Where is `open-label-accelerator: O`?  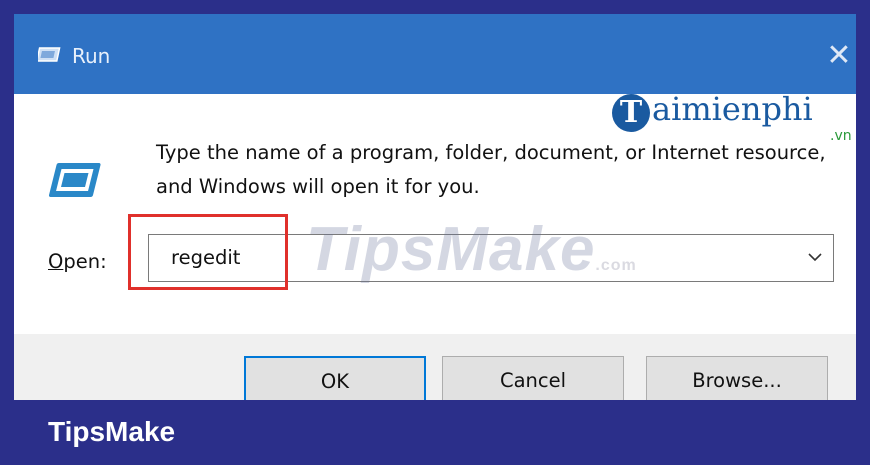 open-label-accelerator: O is located at coordinates (56, 261).